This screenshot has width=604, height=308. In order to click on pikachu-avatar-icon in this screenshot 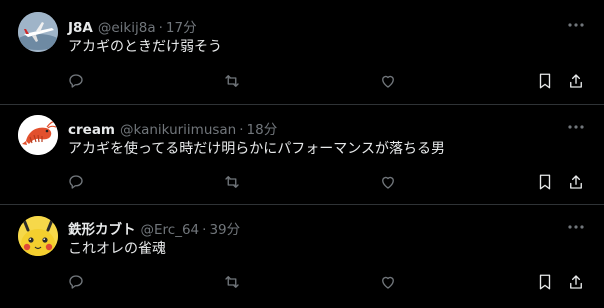, I will do `click(38, 236)`.